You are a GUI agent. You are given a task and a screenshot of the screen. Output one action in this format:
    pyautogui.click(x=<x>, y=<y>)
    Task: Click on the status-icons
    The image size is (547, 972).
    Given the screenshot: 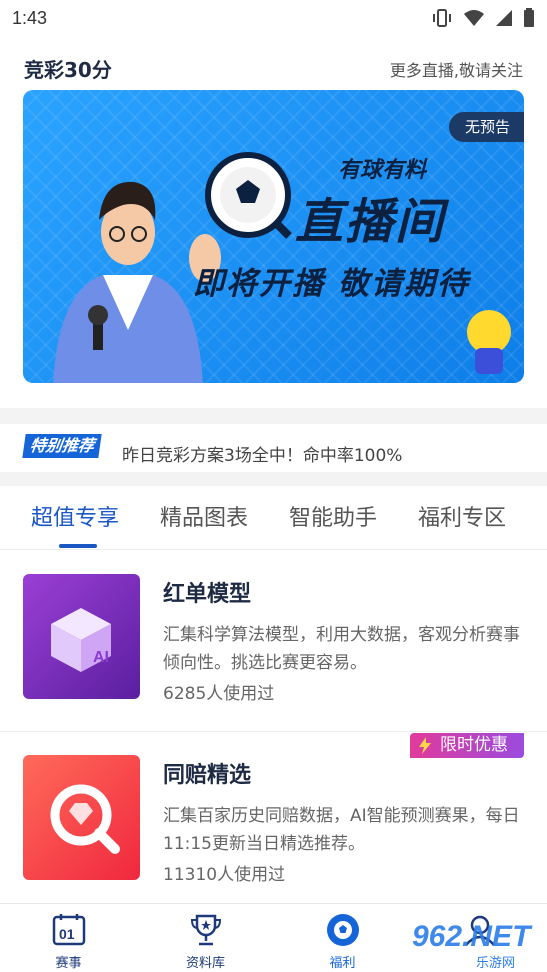 What is the action you would take?
    pyautogui.click(x=483, y=18)
    